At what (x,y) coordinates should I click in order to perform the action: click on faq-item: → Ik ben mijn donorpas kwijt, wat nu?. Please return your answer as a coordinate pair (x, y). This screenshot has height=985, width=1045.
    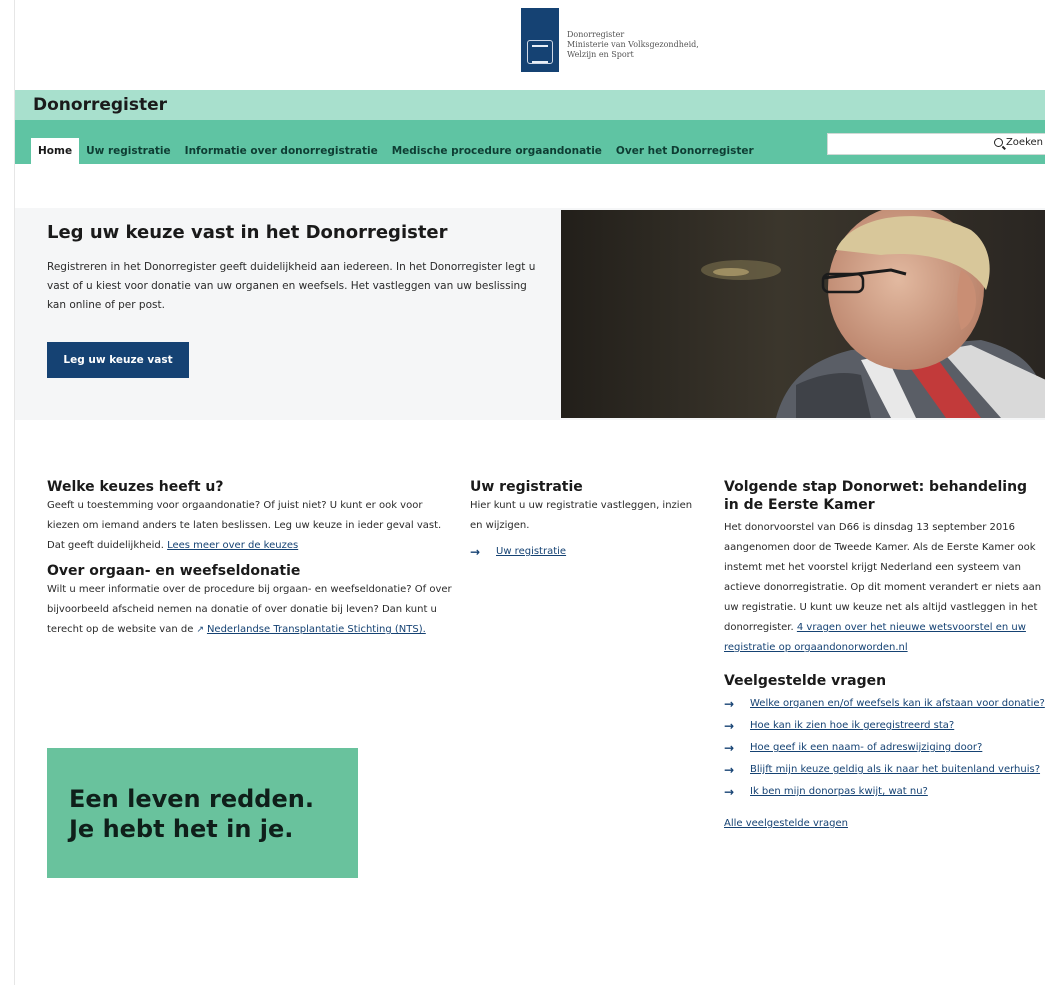
    Looking at the image, I should click on (884, 792).